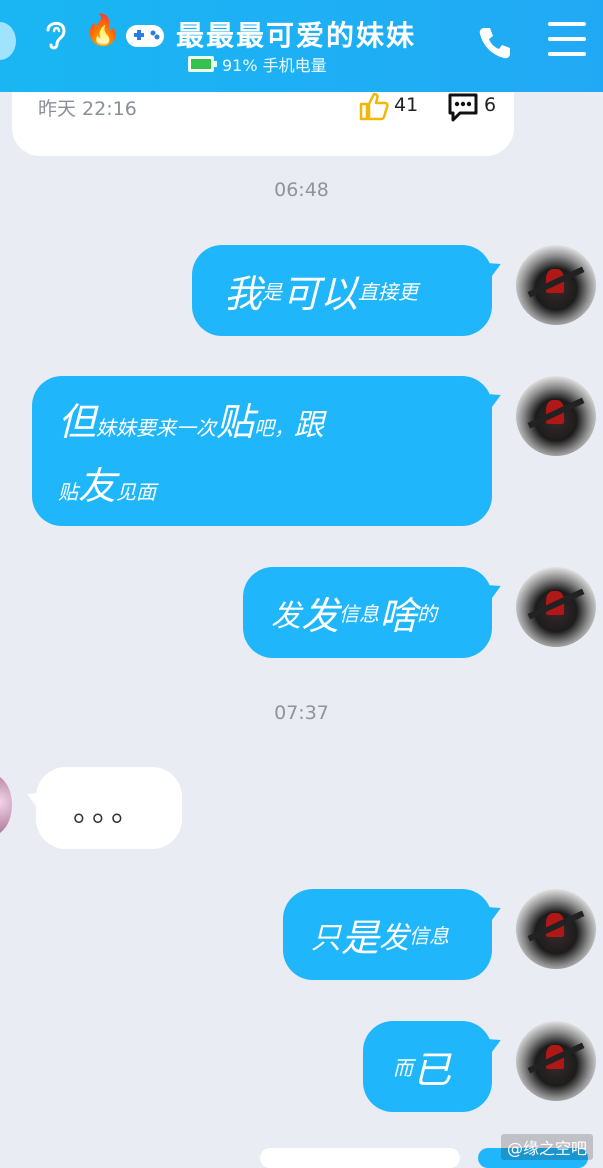 This screenshot has width=603, height=1168. I want to click on message-text: 跟, so click(309, 425).